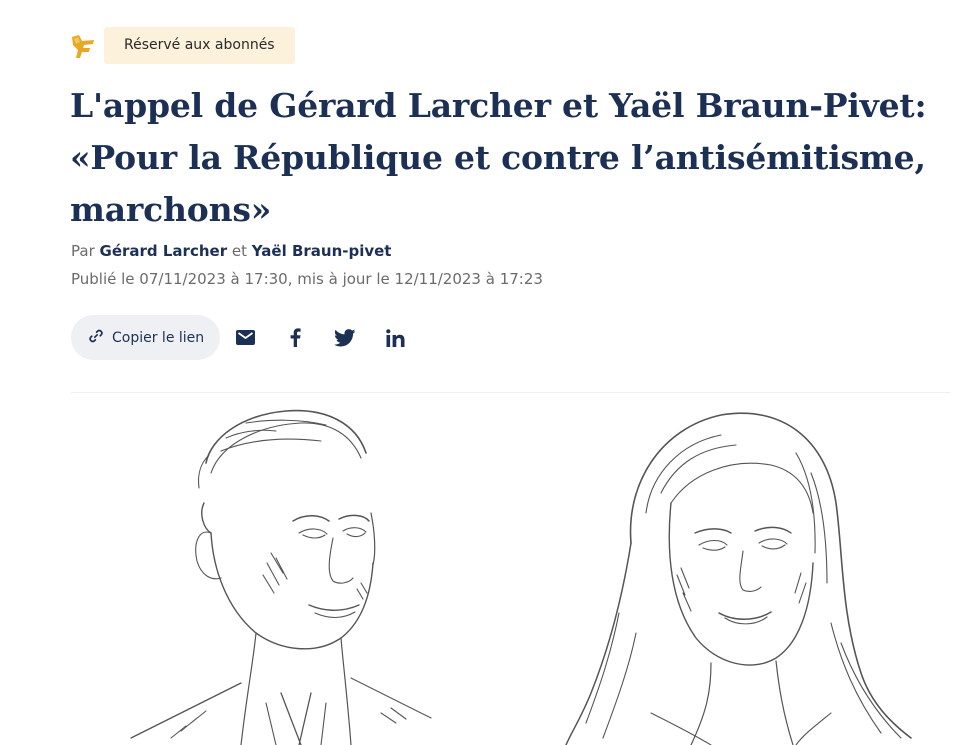 The width and height of the screenshot is (978, 745). What do you see at coordinates (158, 337) in the screenshot?
I see `copy-link-label: Copier le lien` at bounding box center [158, 337].